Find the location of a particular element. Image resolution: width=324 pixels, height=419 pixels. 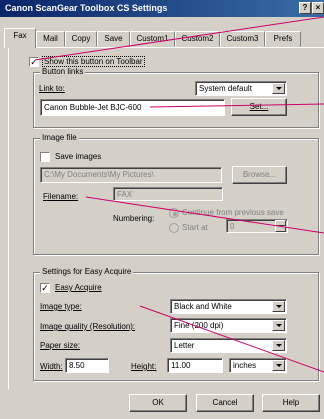

units-dropdown: inches is located at coordinates (258, 365).